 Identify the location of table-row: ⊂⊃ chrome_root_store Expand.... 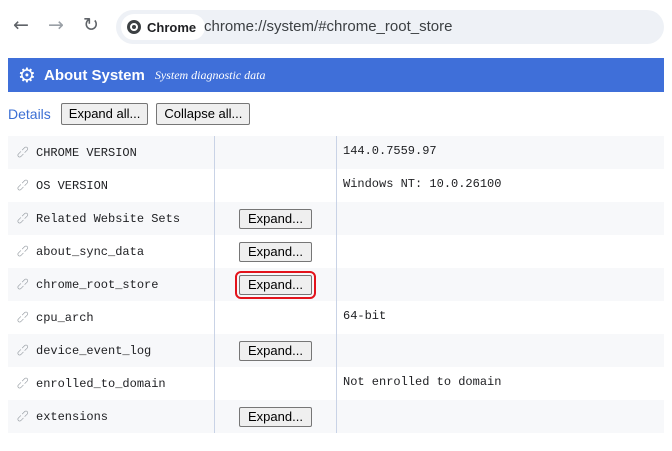
(336, 284).